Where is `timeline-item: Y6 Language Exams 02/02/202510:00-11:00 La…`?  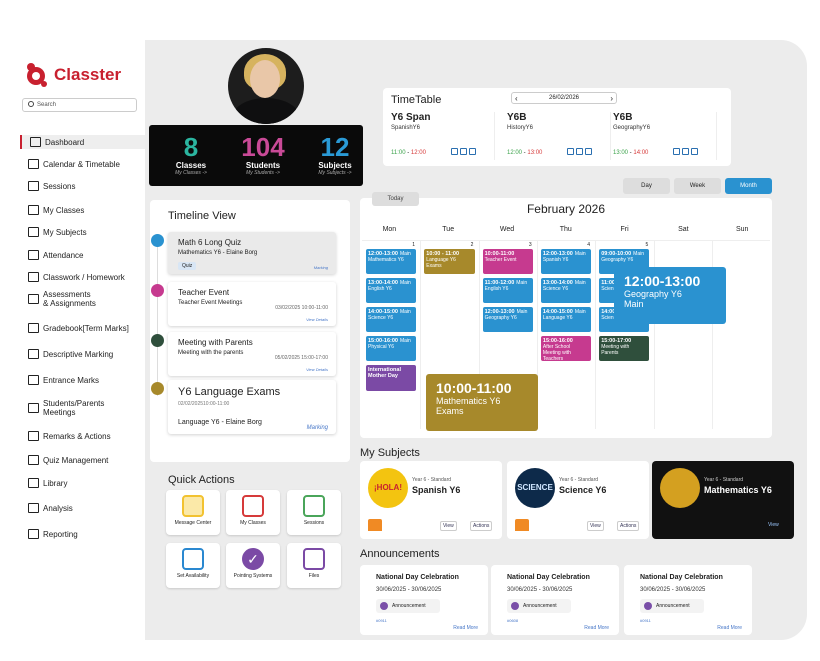
timeline-item: Y6 Language Exams 02/02/202510:00-11:00 La… is located at coordinates (252, 407).